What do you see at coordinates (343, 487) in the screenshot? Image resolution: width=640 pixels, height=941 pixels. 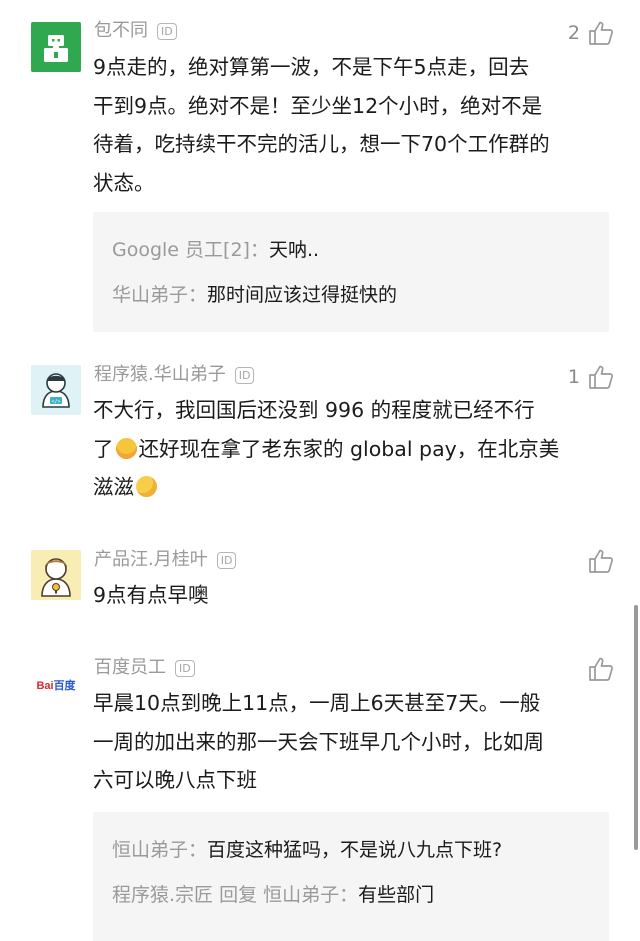 I see `comment-line: 滋滋` at bounding box center [343, 487].